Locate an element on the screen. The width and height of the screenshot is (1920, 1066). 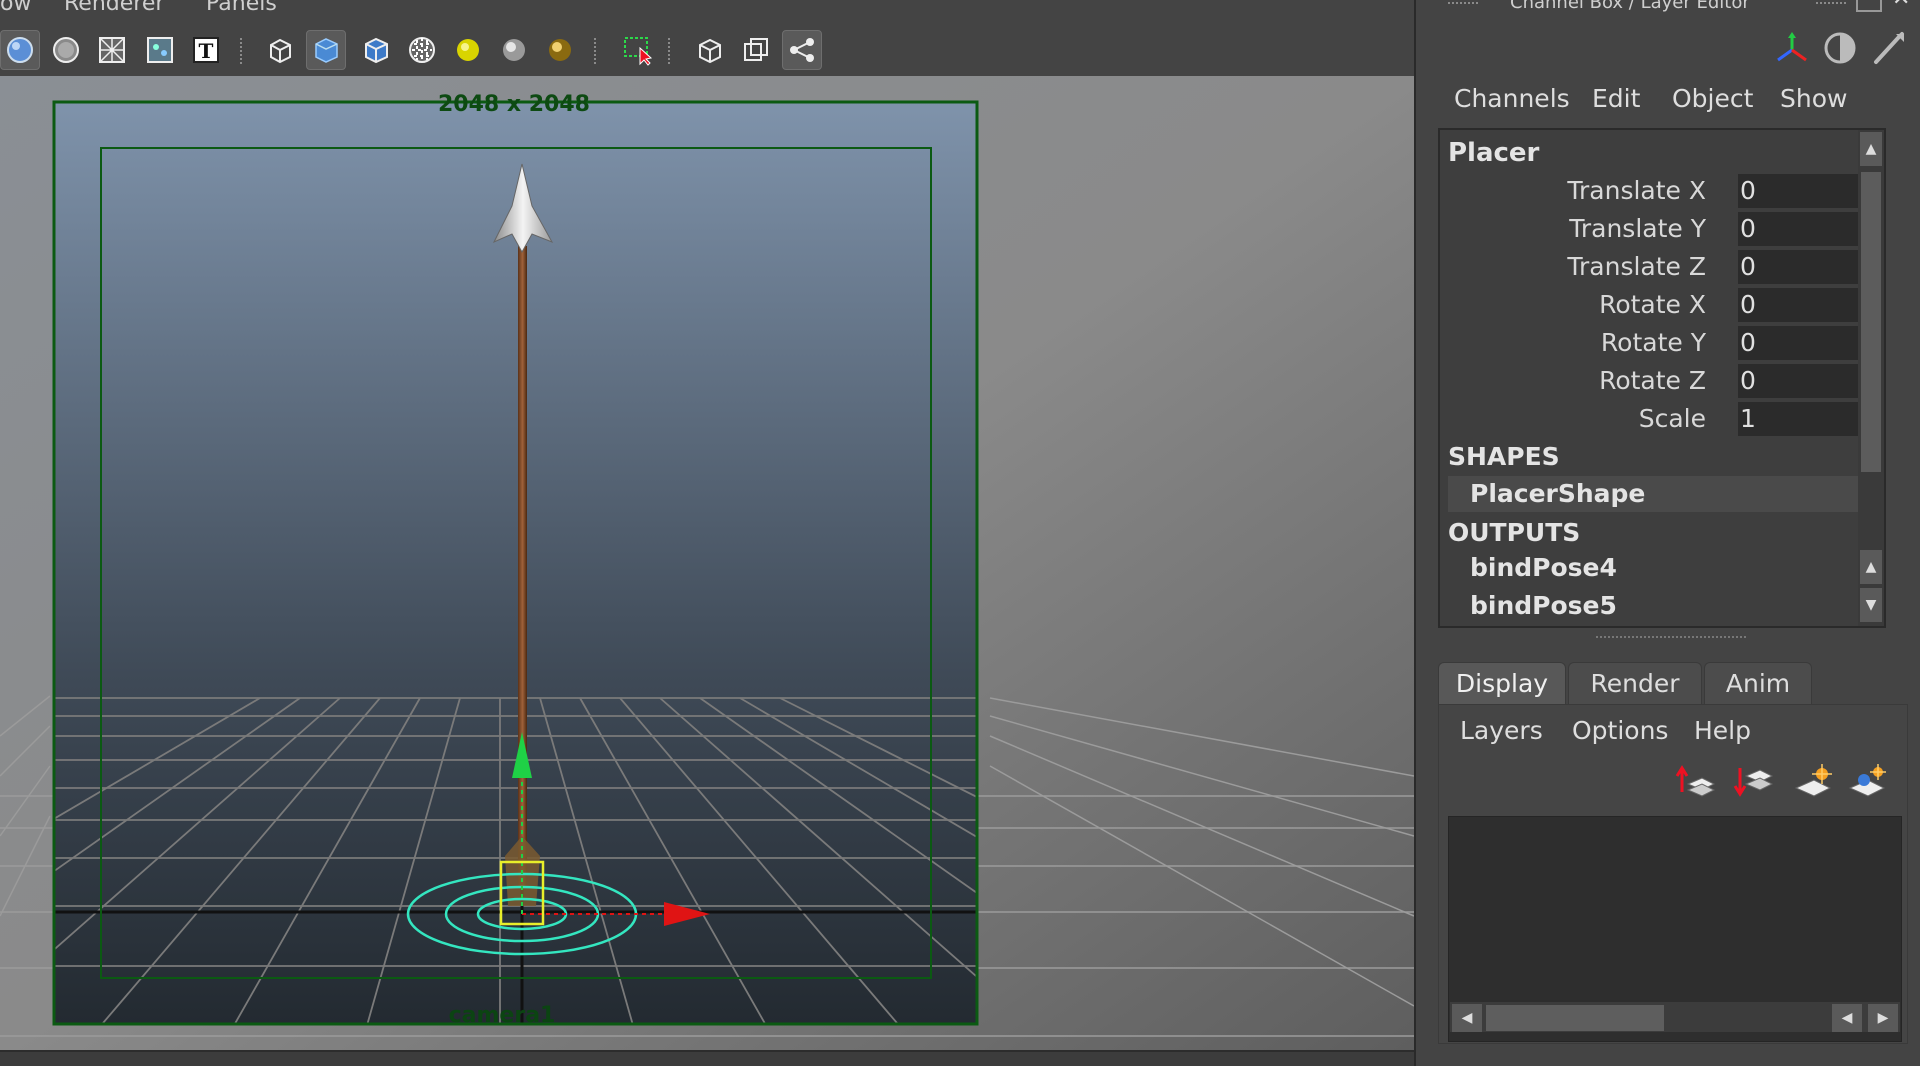
camera-label: camera1 is located at coordinates (502, 1015).